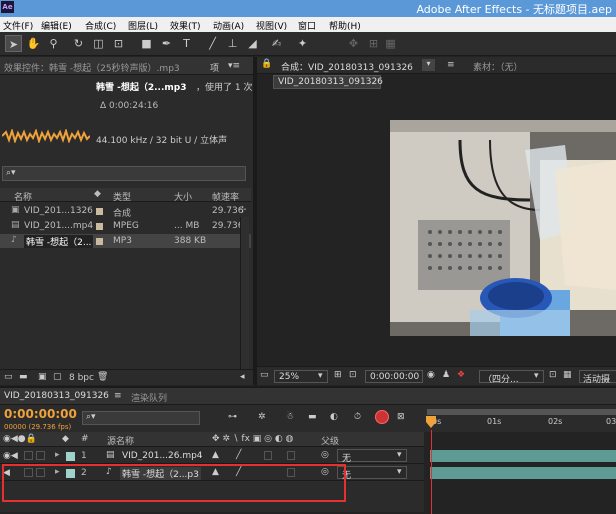  I want to click on draft-3d-icon: ✲, so click(262, 417).